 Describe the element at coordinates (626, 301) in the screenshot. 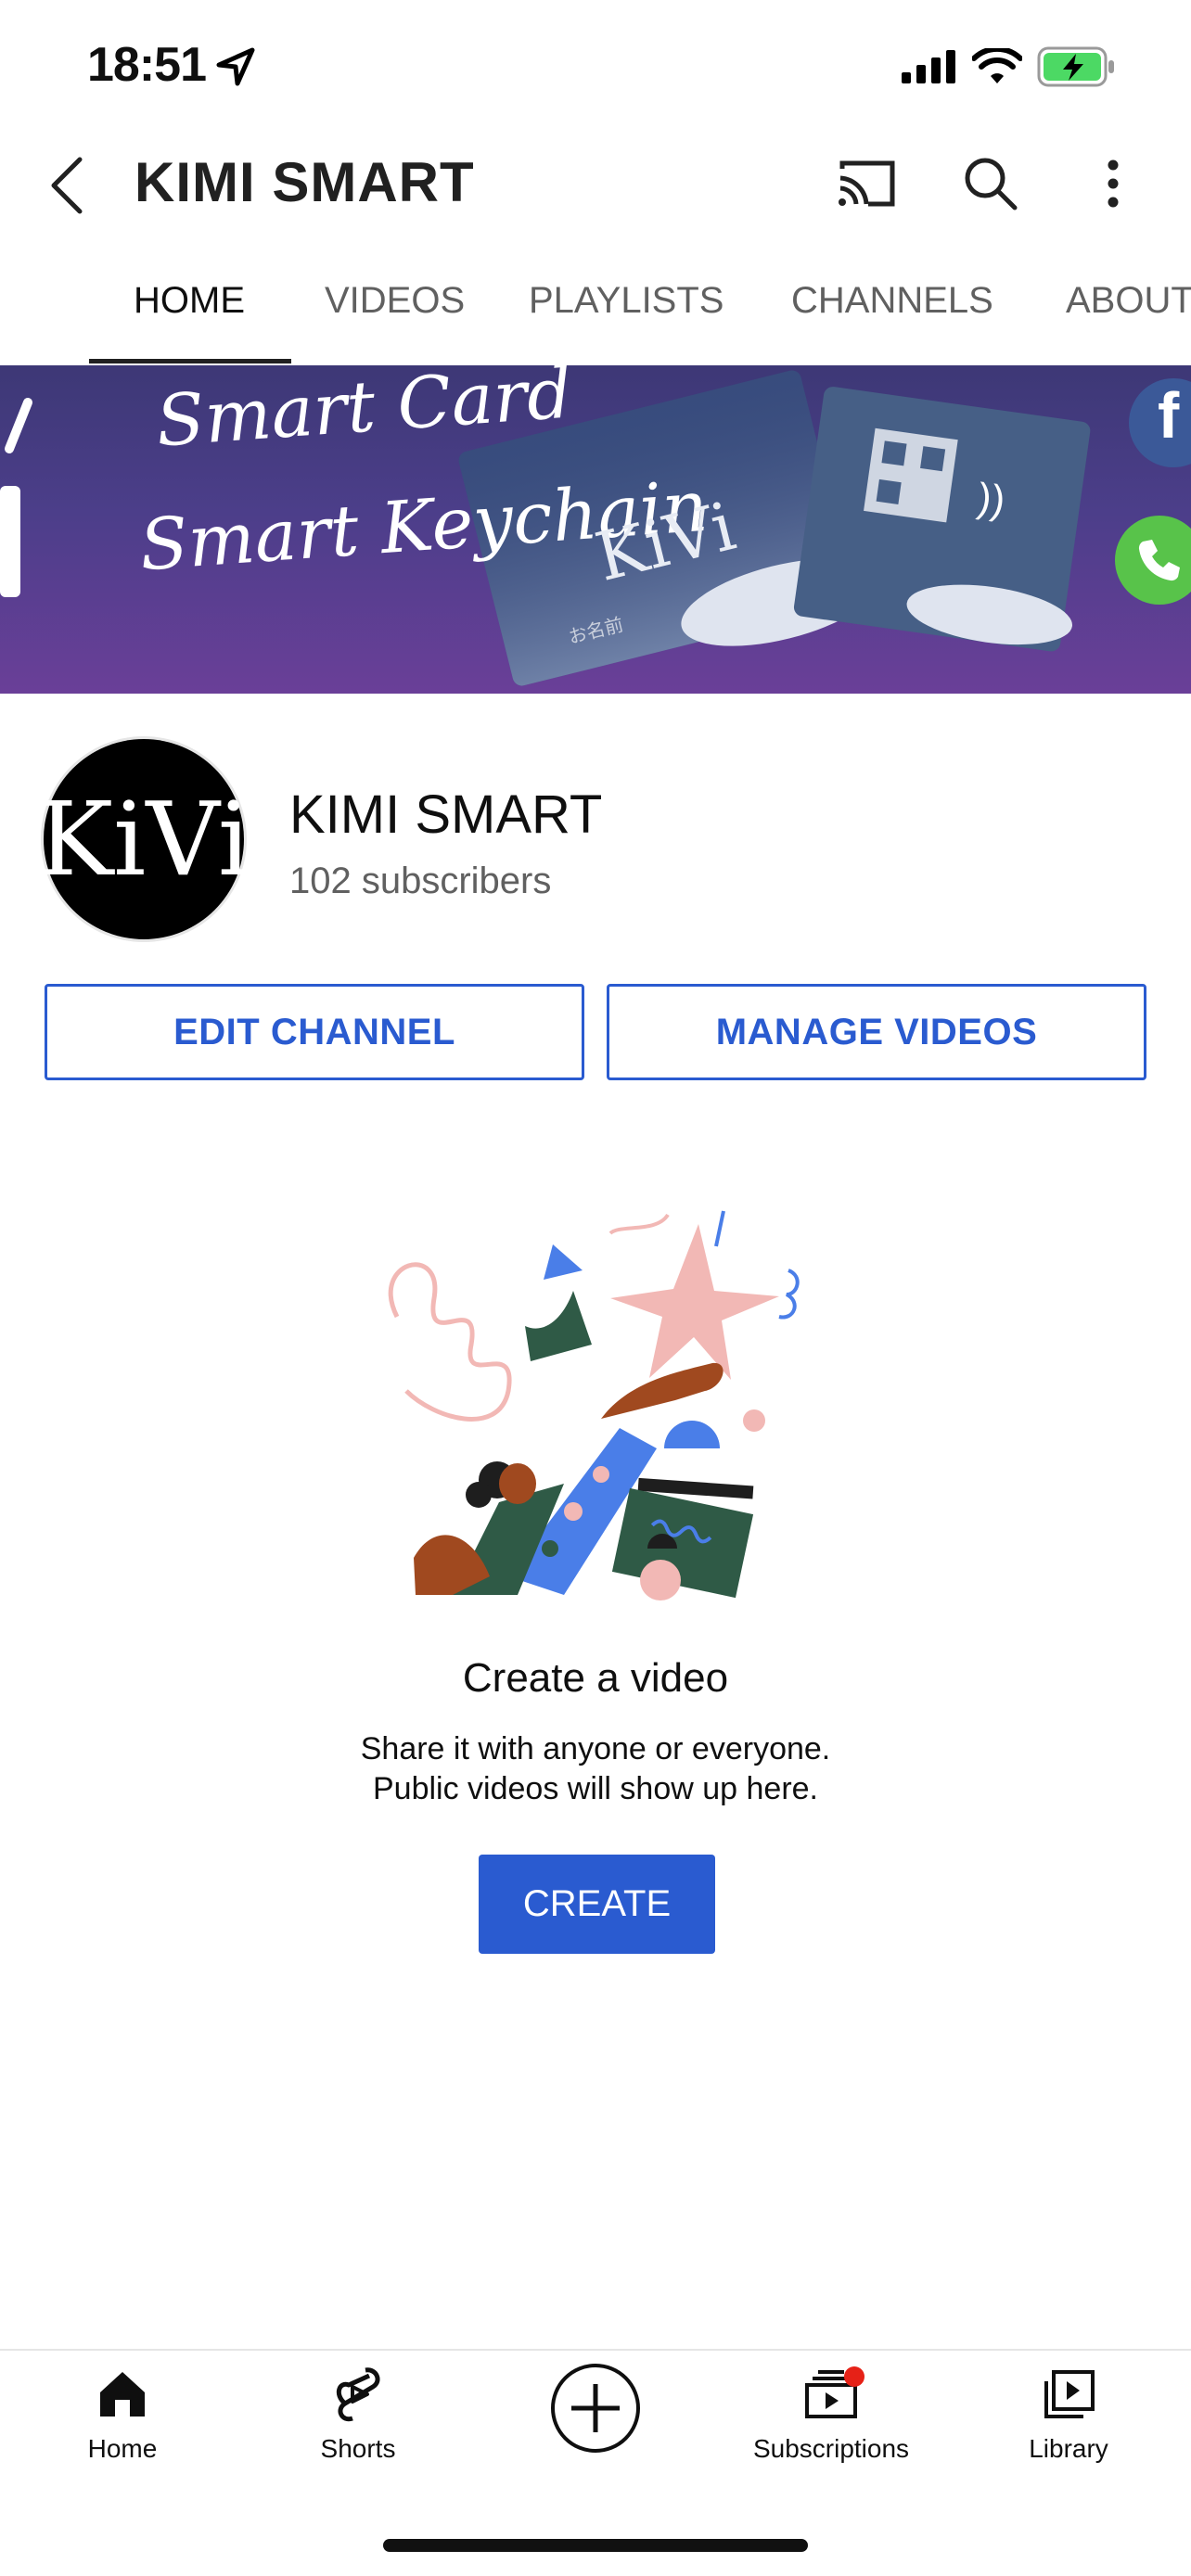

I see `tab-playlists: PLAYLISTS` at that location.